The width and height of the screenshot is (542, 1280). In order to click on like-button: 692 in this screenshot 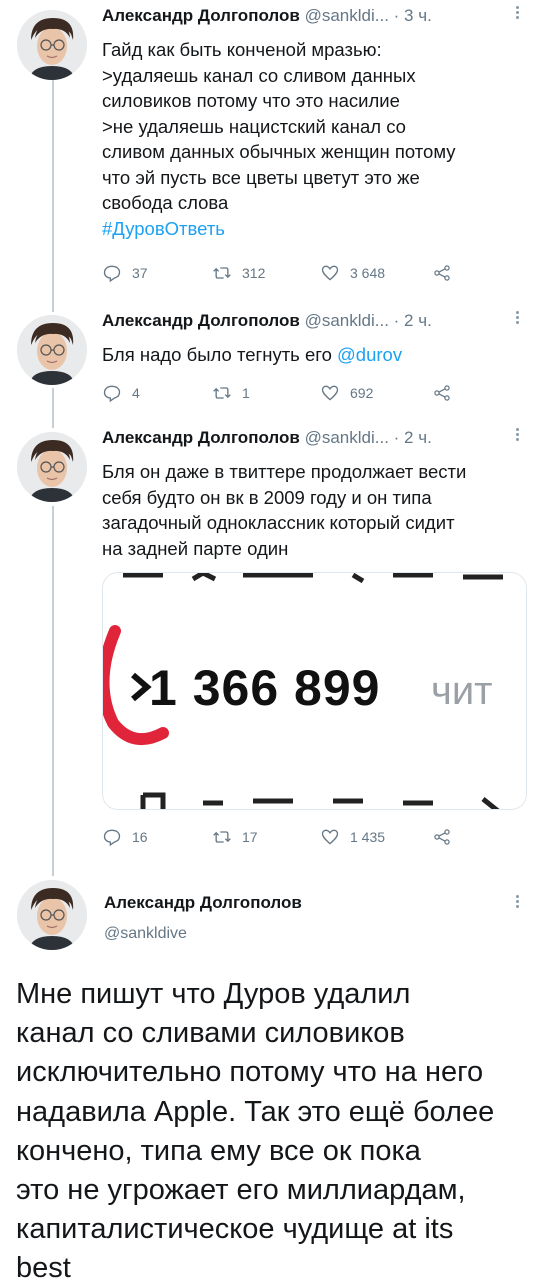, I will do `click(346, 393)`.